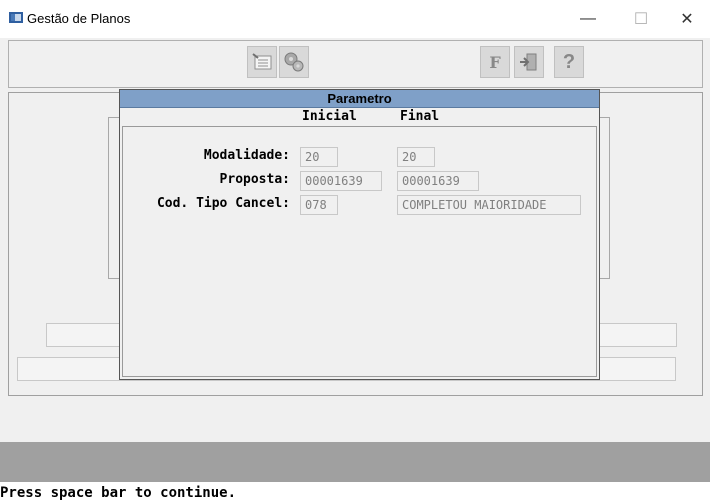 The image size is (710, 502). I want to click on help-question-icon: ?, so click(569, 61).